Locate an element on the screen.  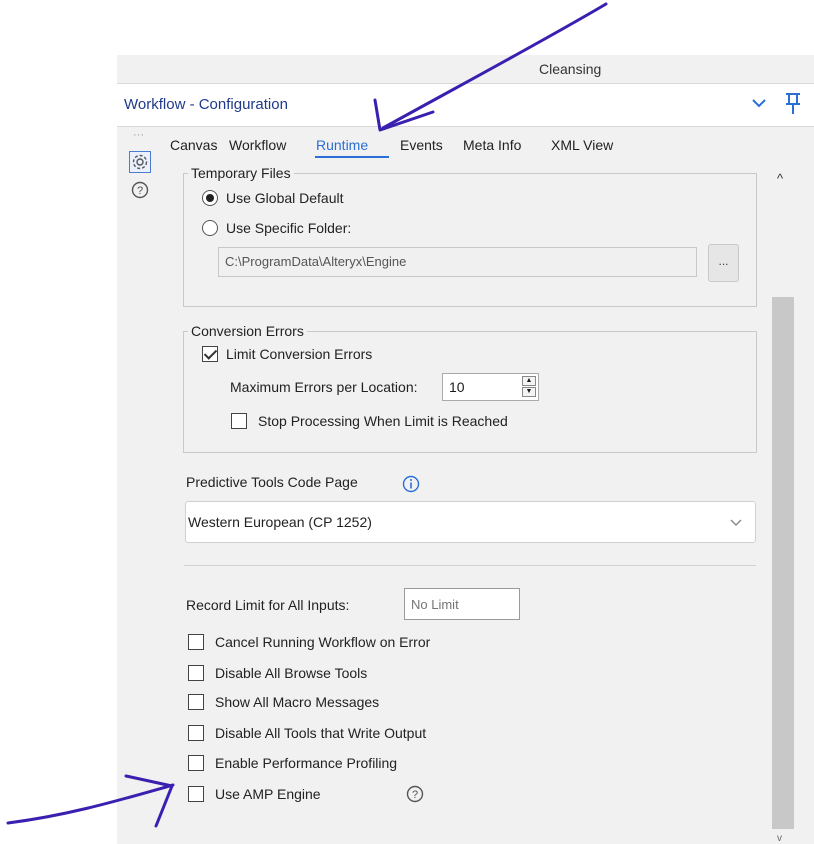
panel-title: Workflow - Configuration is located at coordinates (206, 104).